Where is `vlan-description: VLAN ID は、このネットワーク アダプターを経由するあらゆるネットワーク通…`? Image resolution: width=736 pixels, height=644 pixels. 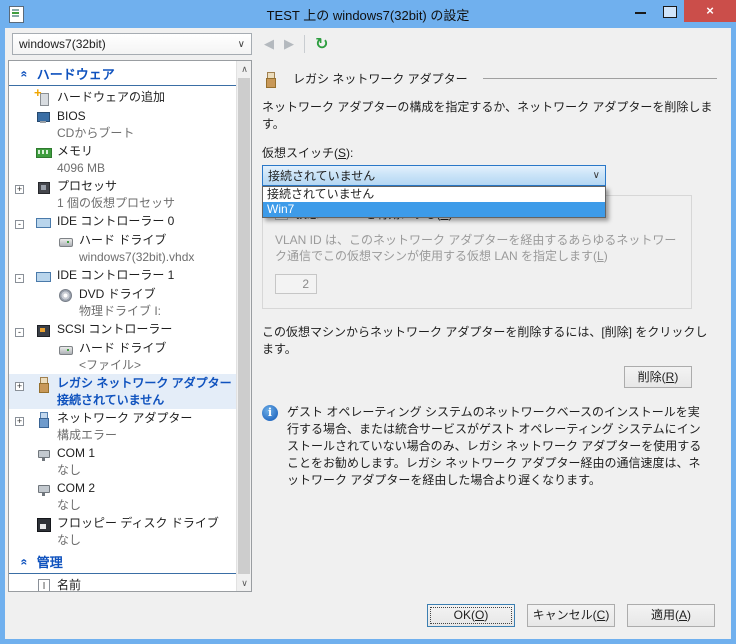 vlan-description: VLAN ID は、このネットワーク アダプターを経由するあらゆるネットワーク通… is located at coordinates (476, 248).